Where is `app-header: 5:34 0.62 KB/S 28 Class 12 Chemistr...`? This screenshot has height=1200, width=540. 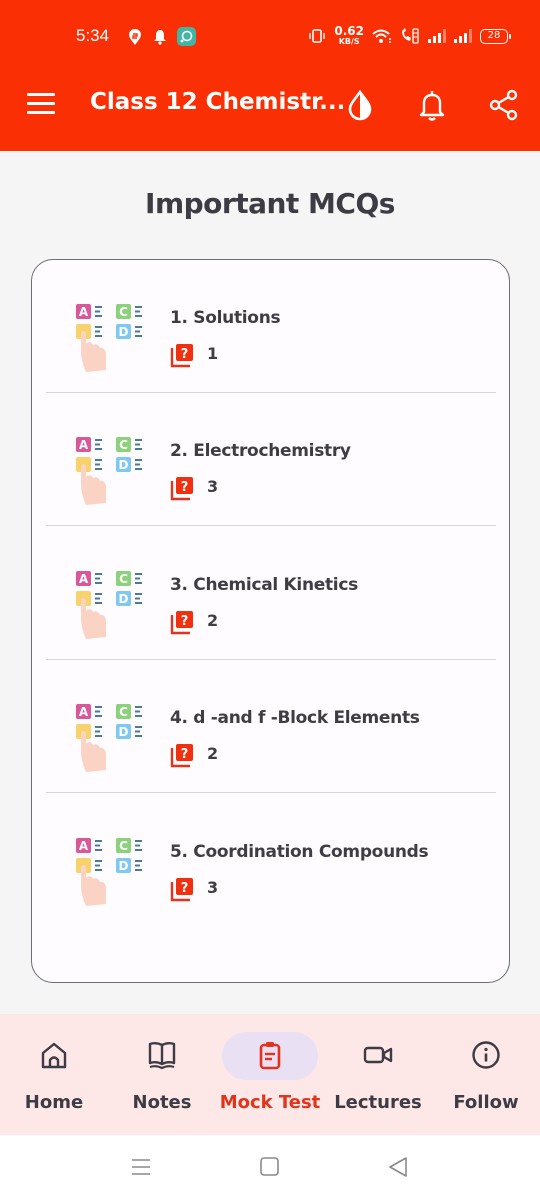
app-header: 5:34 0.62 KB/S 28 Class 12 Chemistr... is located at coordinates (270, 75).